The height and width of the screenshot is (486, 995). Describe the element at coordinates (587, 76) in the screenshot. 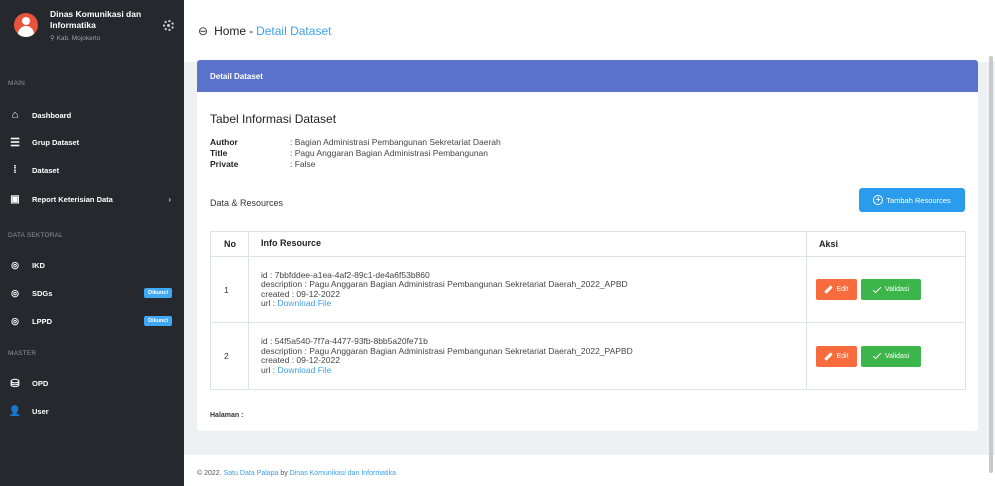

I see `card-header: Detail Dataset` at that location.